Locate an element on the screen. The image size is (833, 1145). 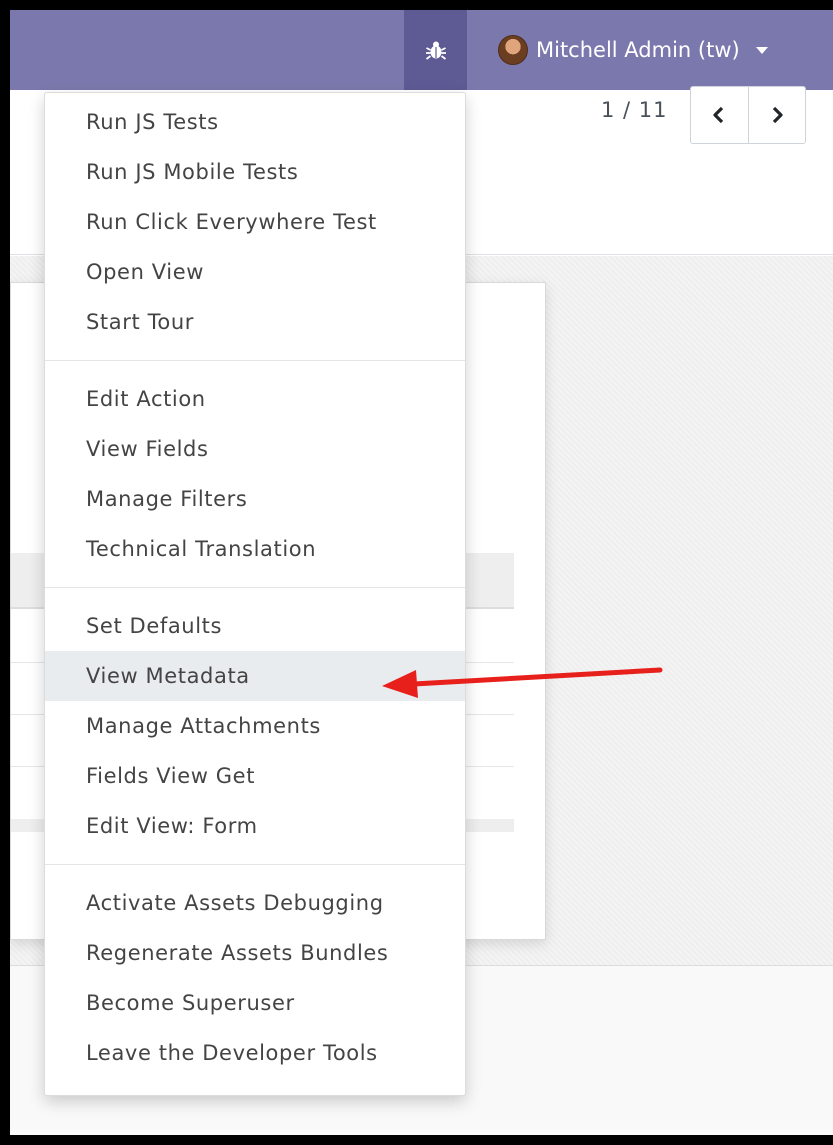
debug-menu-button is located at coordinates (435, 50).